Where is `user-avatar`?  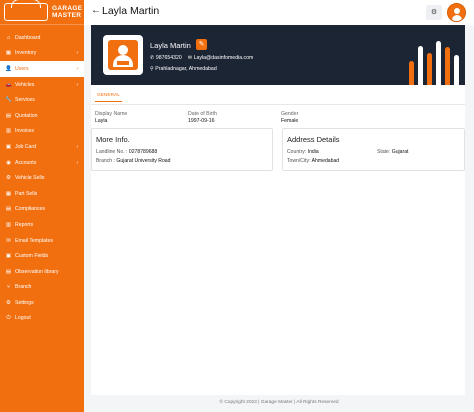 user-avatar is located at coordinates (456, 12).